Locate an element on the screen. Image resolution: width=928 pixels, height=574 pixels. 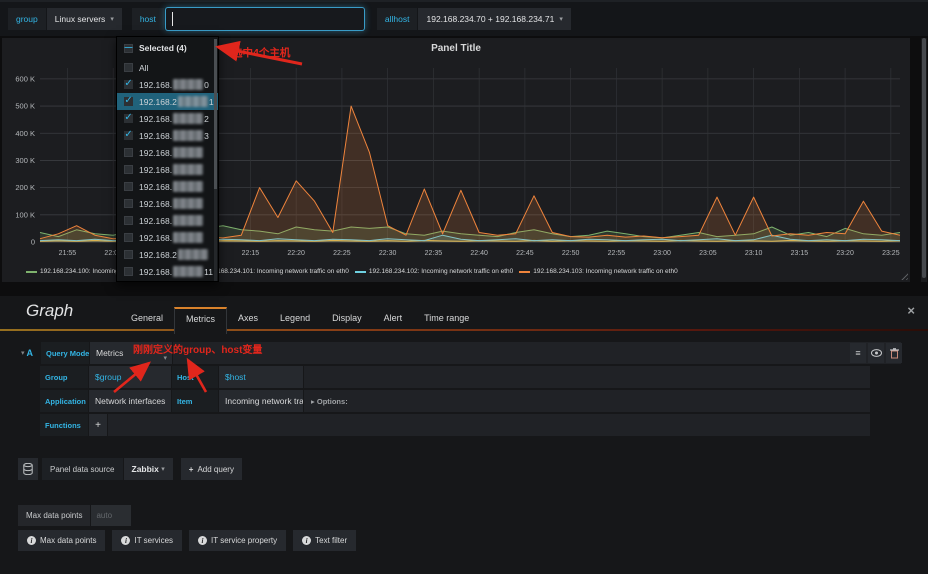
unchecked-checkbox-icon is located at coordinates (128, 271).